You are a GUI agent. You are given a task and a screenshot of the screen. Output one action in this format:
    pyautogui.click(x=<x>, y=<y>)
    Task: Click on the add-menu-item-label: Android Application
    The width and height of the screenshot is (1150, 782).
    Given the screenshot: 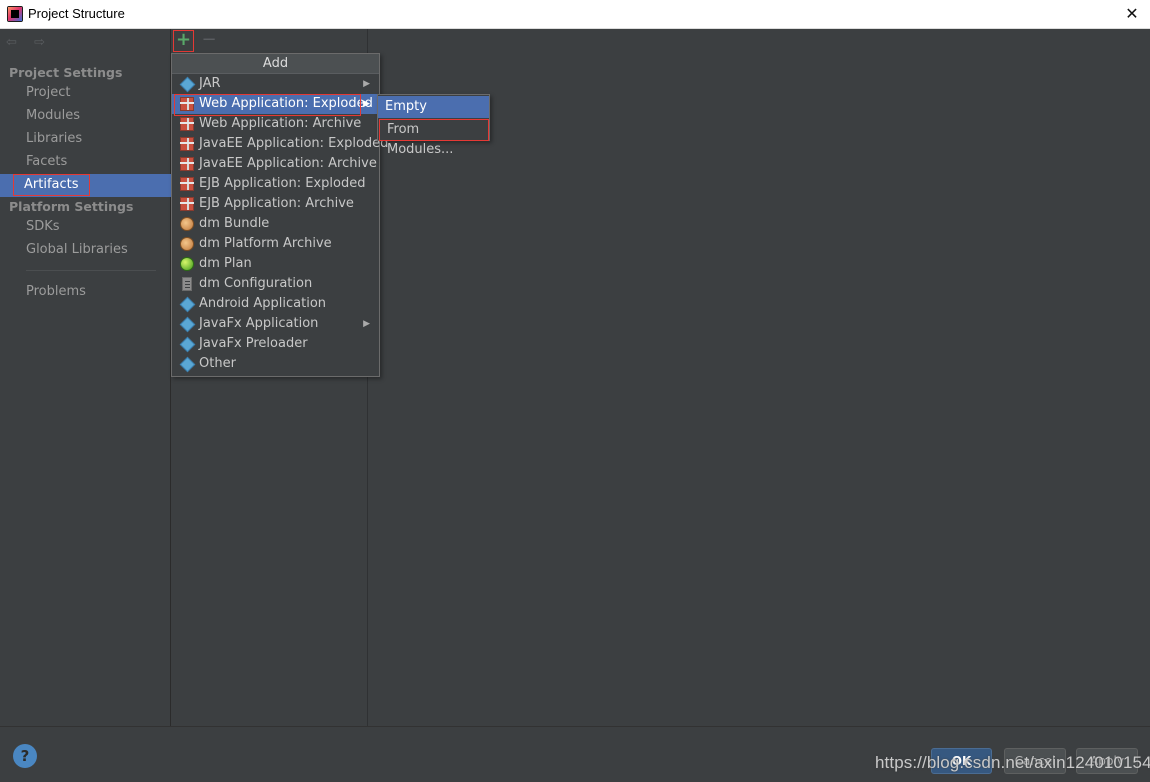 What is the action you would take?
    pyautogui.click(x=263, y=303)
    